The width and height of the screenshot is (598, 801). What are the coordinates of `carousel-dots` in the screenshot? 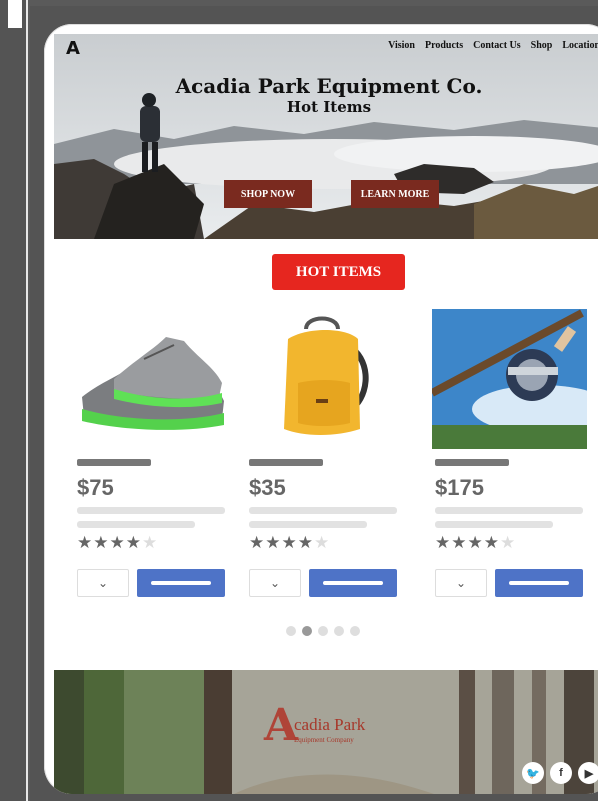 It's located at (323, 631).